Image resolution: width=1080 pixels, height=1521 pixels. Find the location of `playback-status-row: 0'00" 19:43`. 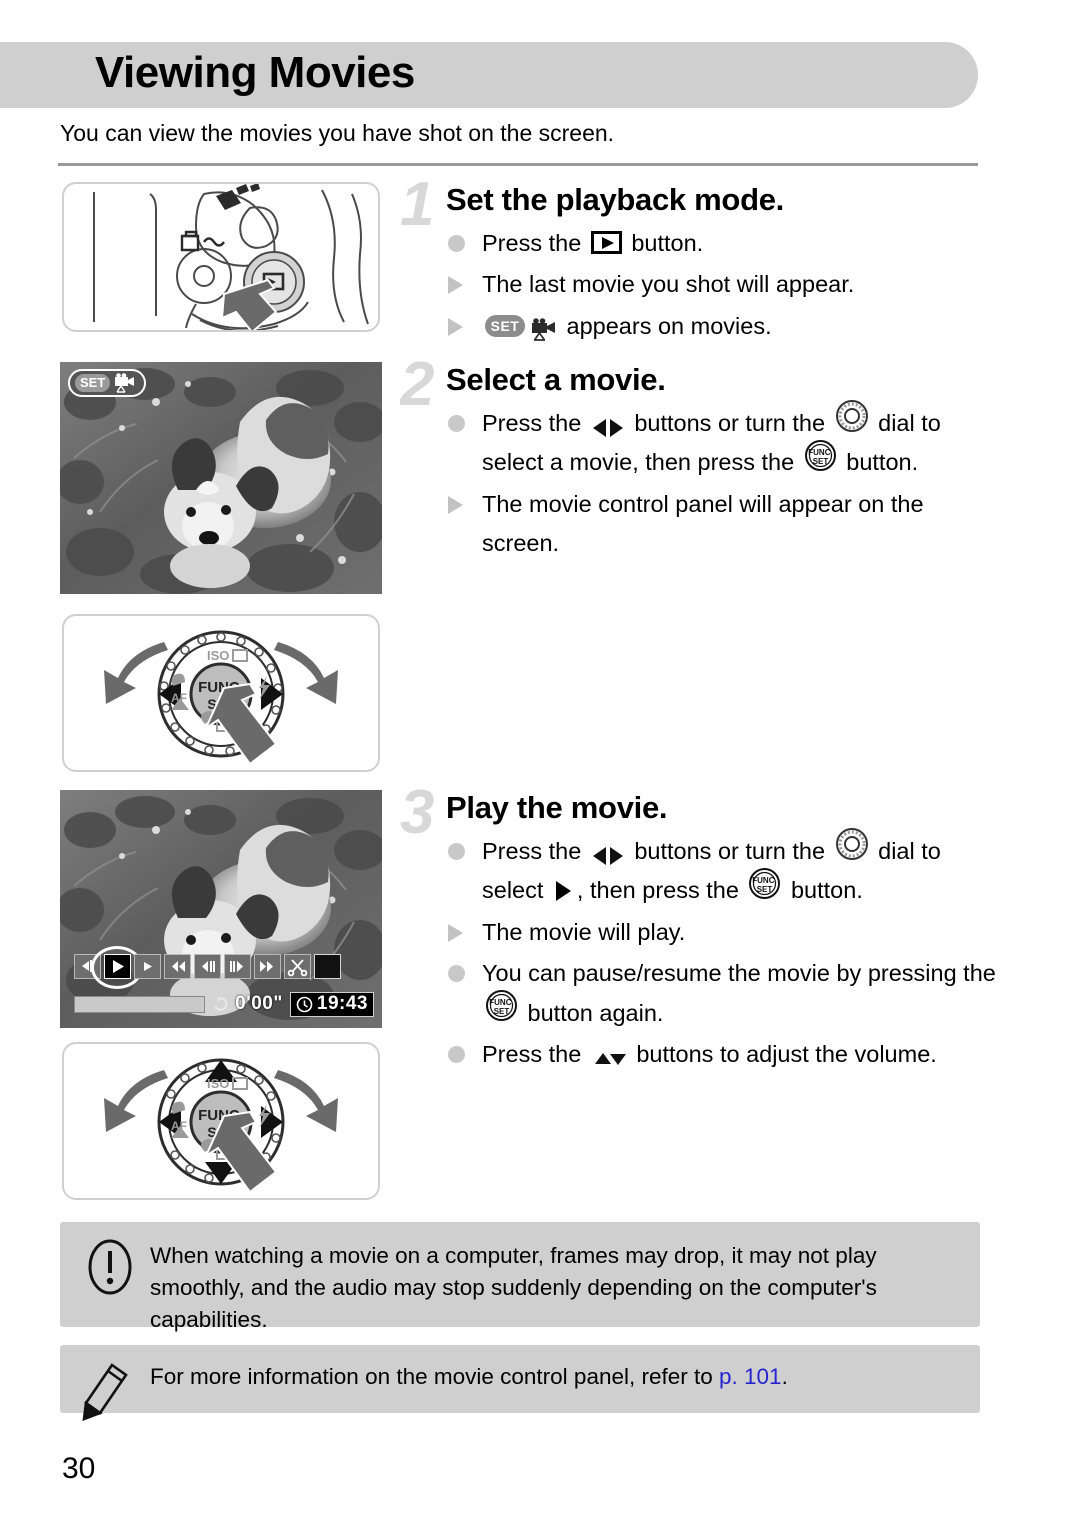

playback-status-row: 0'00" 19:43 is located at coordinates (224, 1004).